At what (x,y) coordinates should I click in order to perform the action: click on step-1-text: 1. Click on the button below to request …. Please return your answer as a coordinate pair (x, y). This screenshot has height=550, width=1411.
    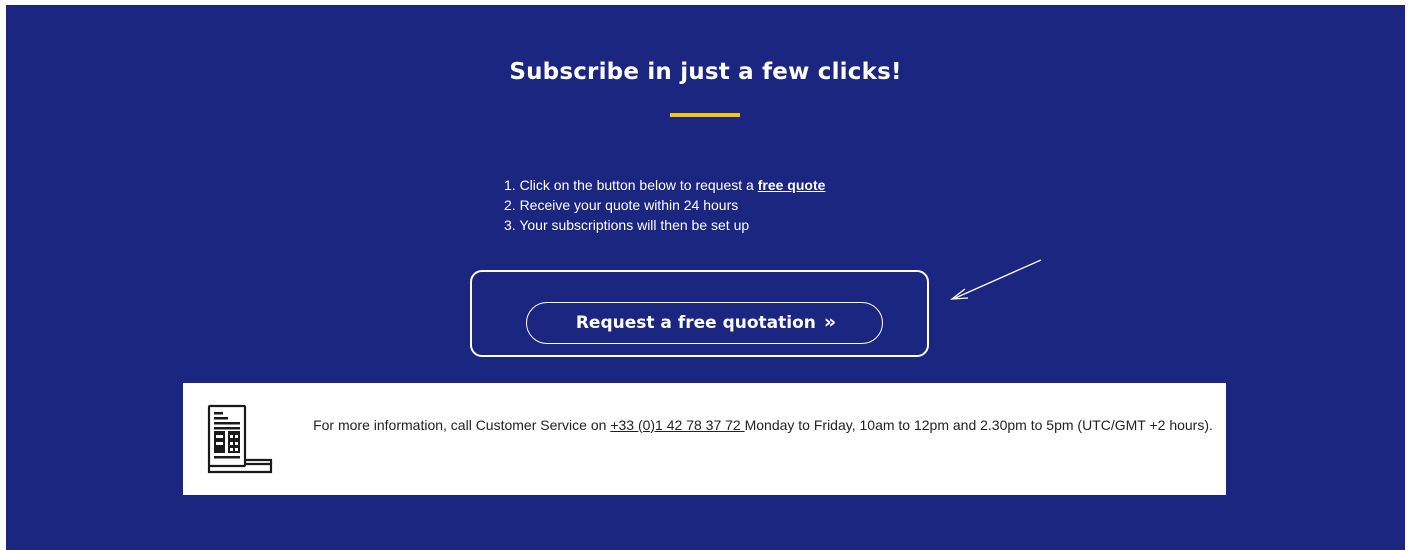
    Looking at the image, I should click on (631, 185).